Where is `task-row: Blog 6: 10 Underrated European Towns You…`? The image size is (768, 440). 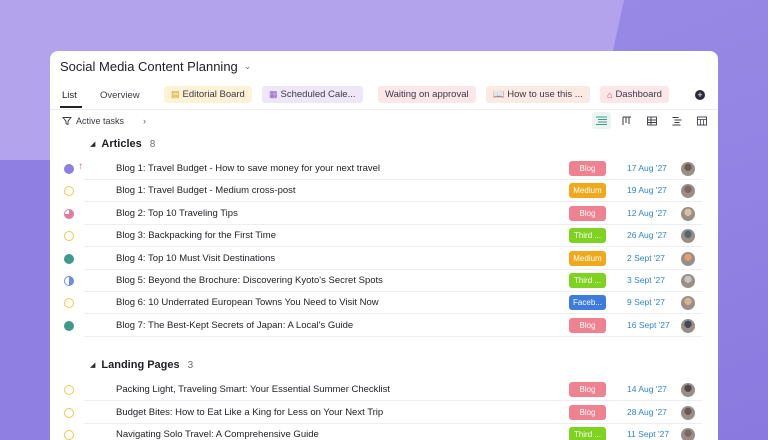
task-row: Blog 6: 10 Underrated European Towns You… is located at coordinates (384, 303).